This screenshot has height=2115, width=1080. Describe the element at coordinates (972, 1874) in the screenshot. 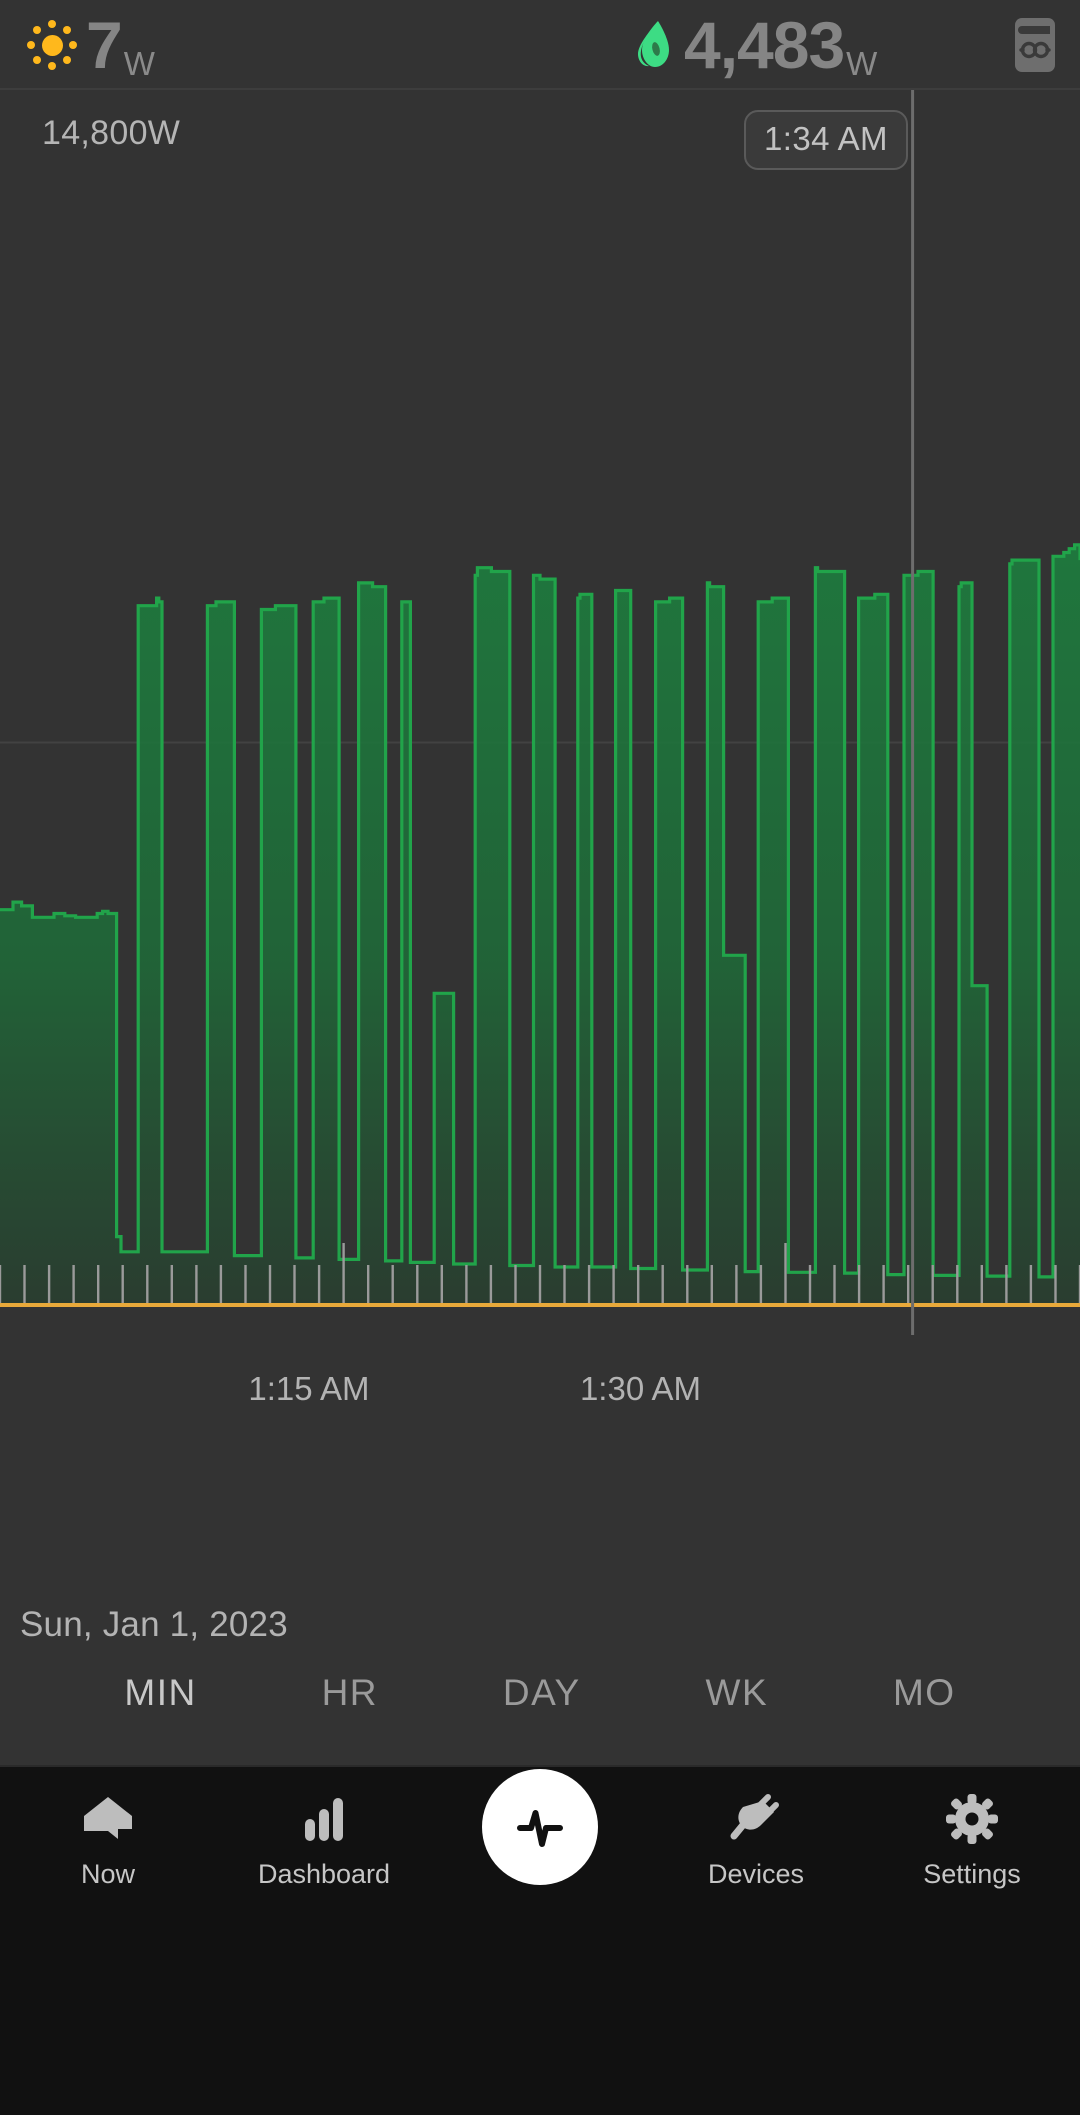

I see `nav-label-settings: Settings` at that location.